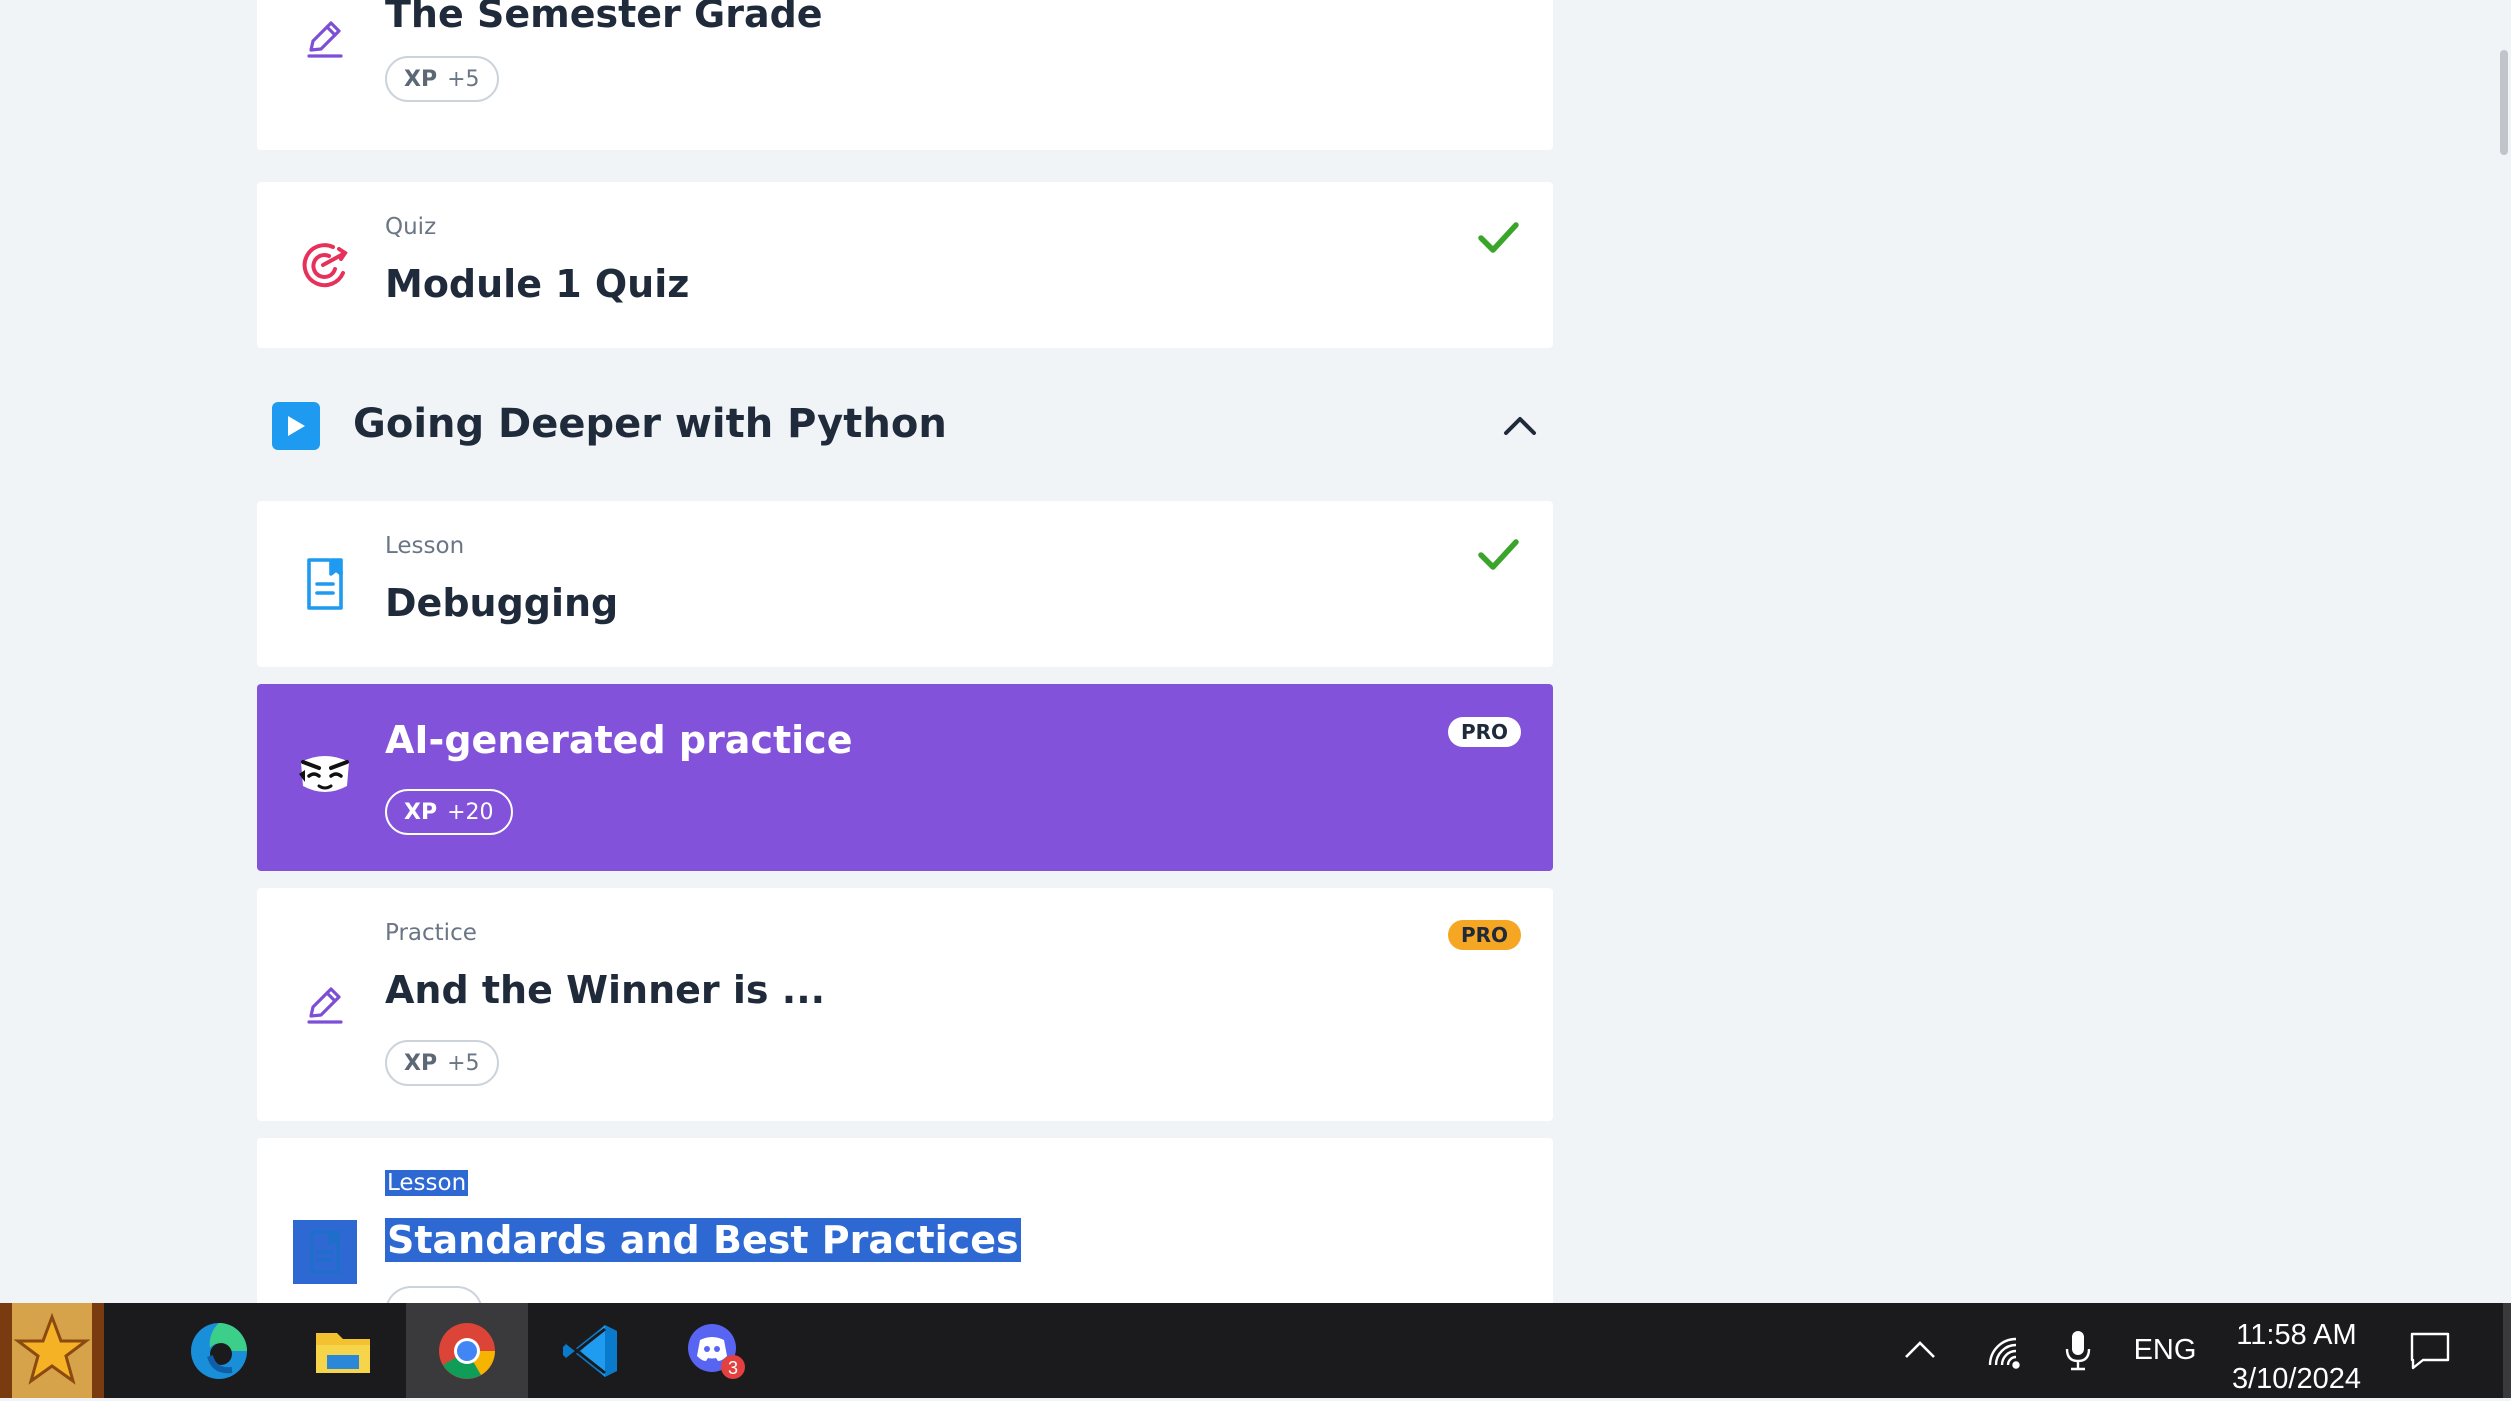 Image resolution: width=2511 pixels, height=1401 pixels. I want to click on chrome-icon, so click(467, 1350).